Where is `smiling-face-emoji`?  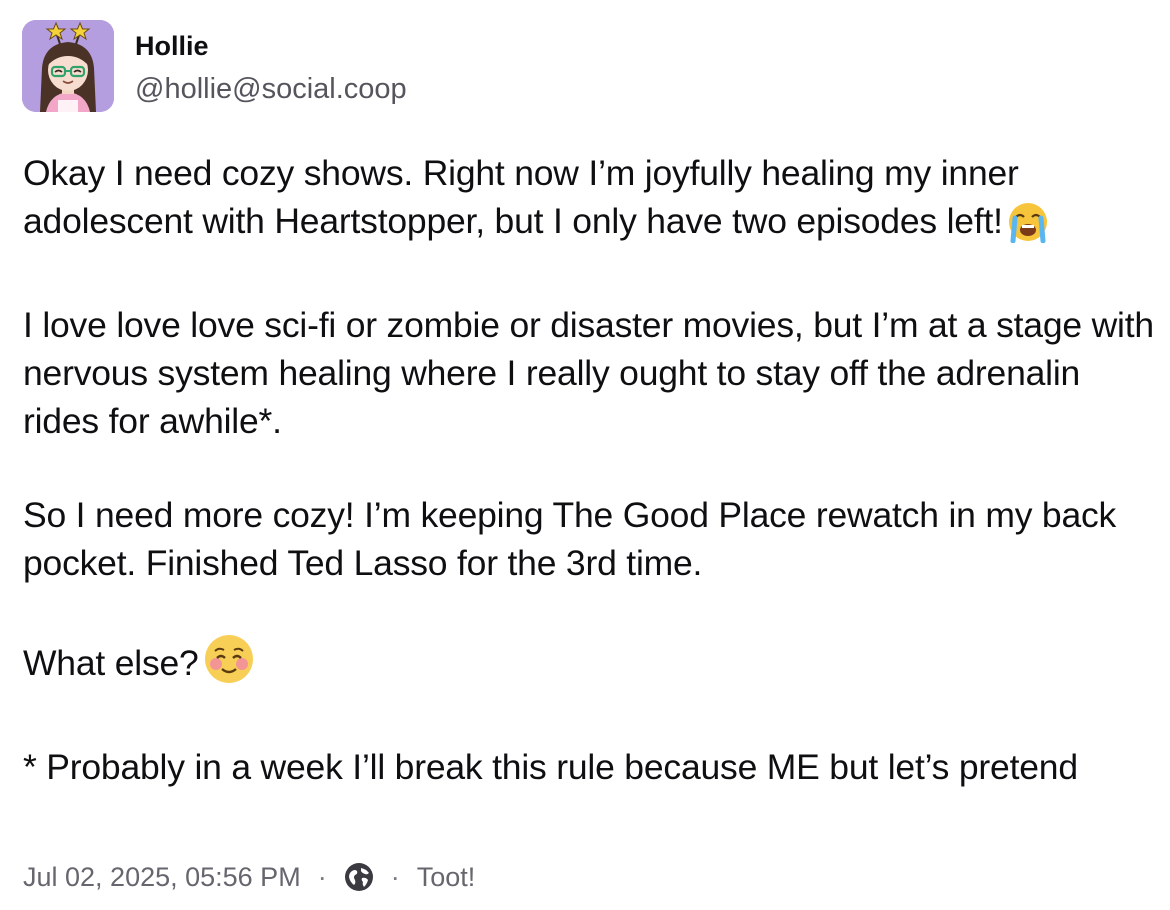 smiling-face-emoji is located at coordinates (229, 665).